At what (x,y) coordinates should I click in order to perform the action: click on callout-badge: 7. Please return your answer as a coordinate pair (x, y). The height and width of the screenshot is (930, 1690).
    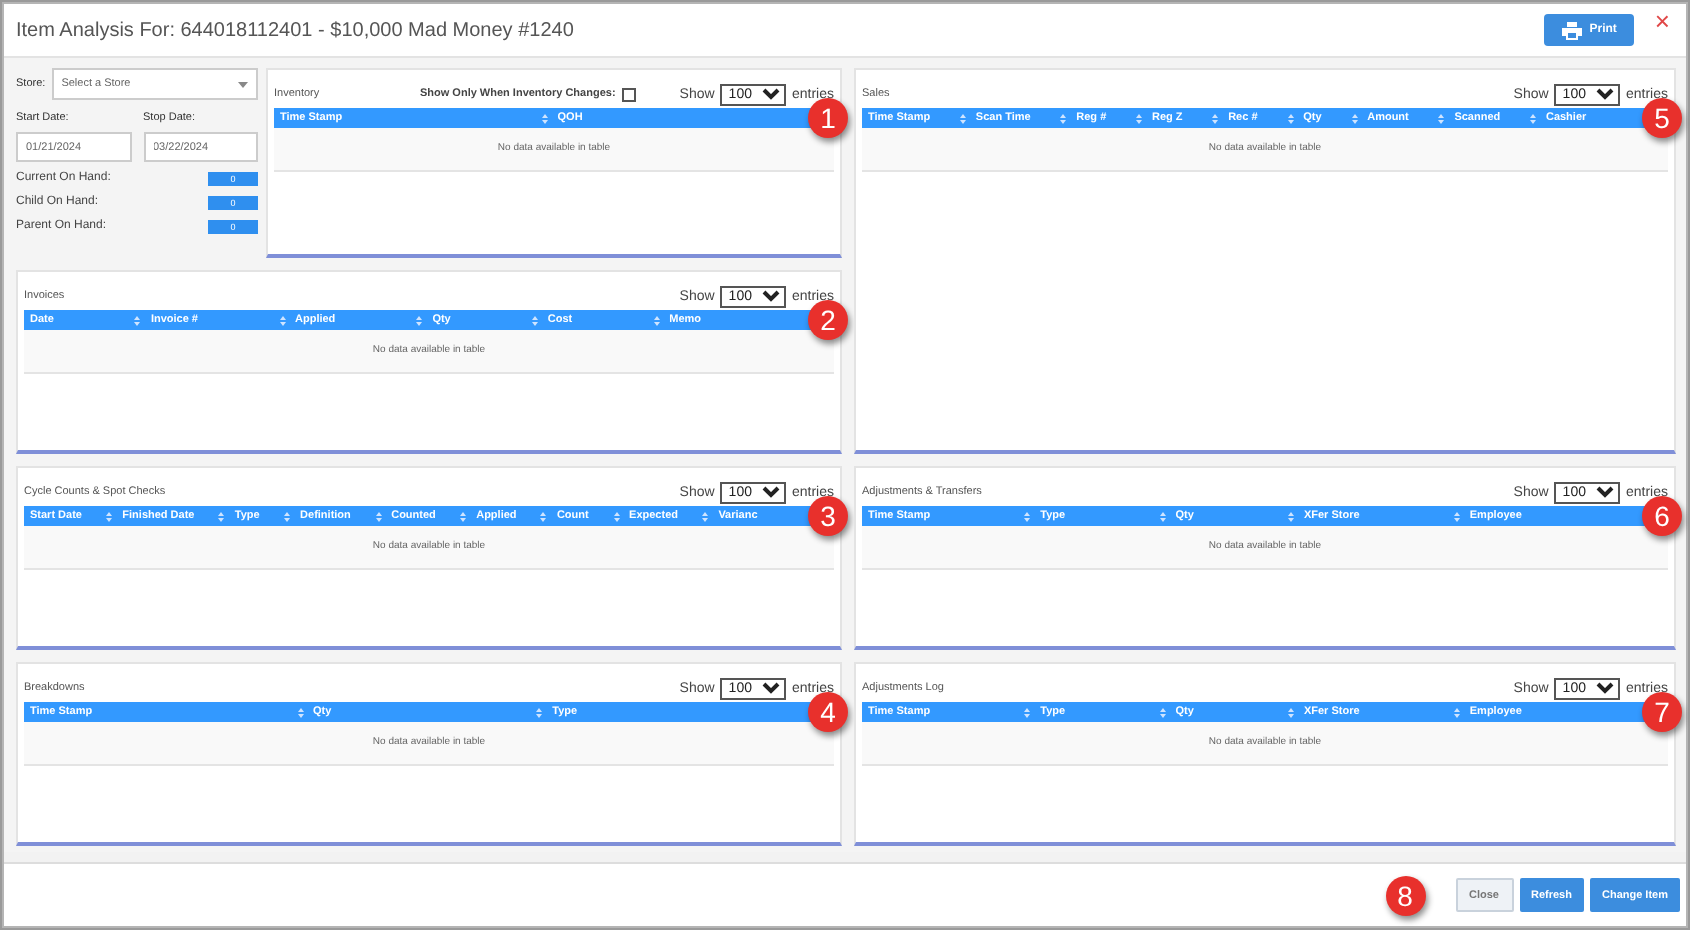
    Looking at the image, I should click on (1662, 712).